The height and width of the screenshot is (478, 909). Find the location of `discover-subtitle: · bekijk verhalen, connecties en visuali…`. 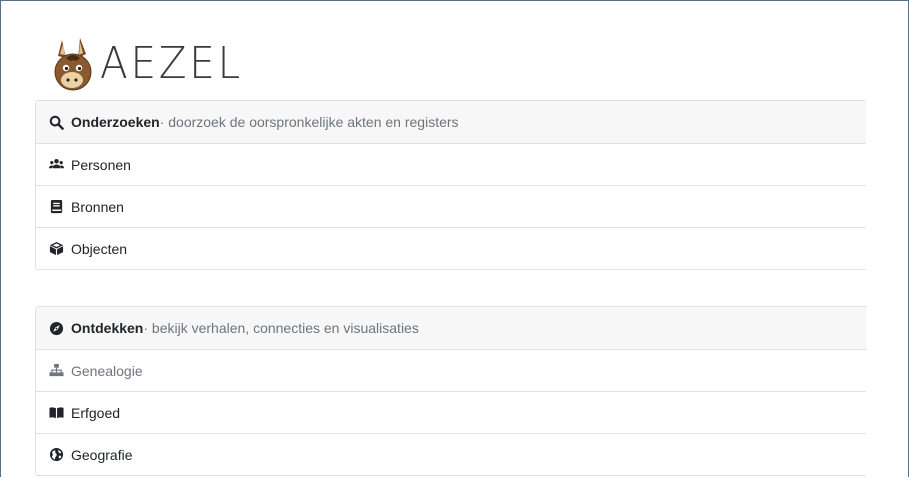

discover-subtitle: · bekijk verhalen, connecties en visuali… is located at coordinates (281, 328).